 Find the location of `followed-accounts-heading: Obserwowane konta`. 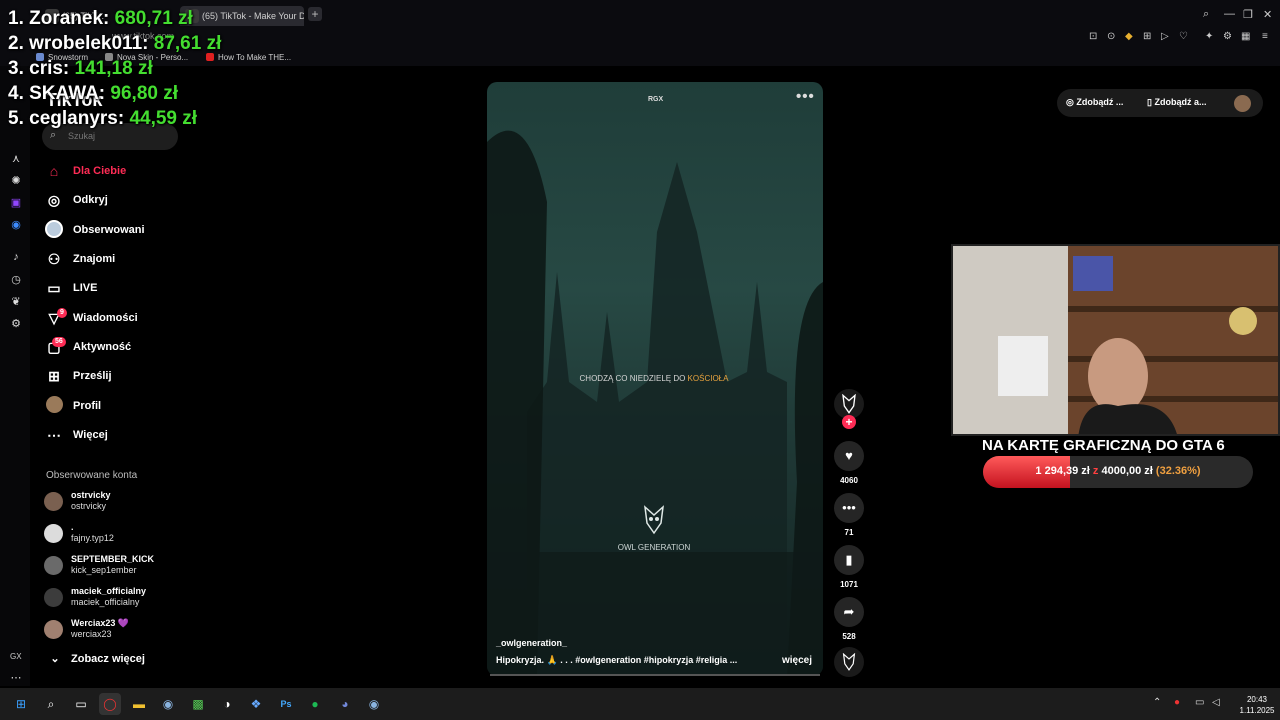

followed-accounts-heading: Obserwowane konta is located at coordinates (92, 475).